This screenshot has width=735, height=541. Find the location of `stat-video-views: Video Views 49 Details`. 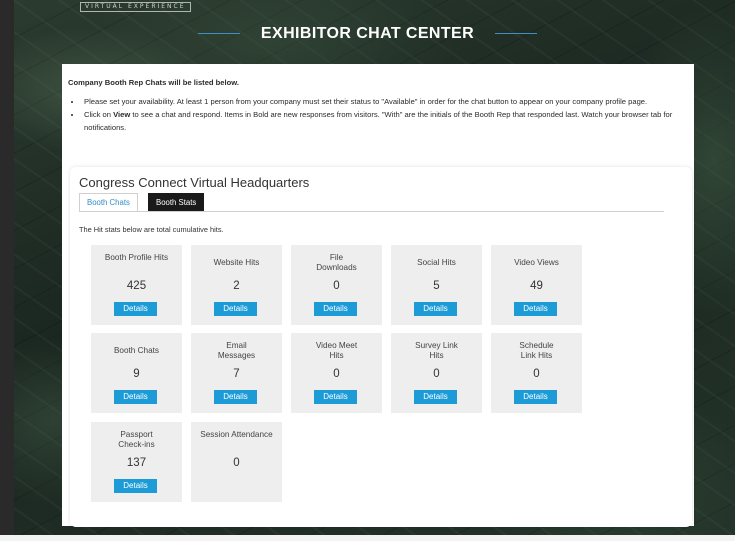

stat-video-views: Video Views 49 Details is located at coordinates (536, 285).